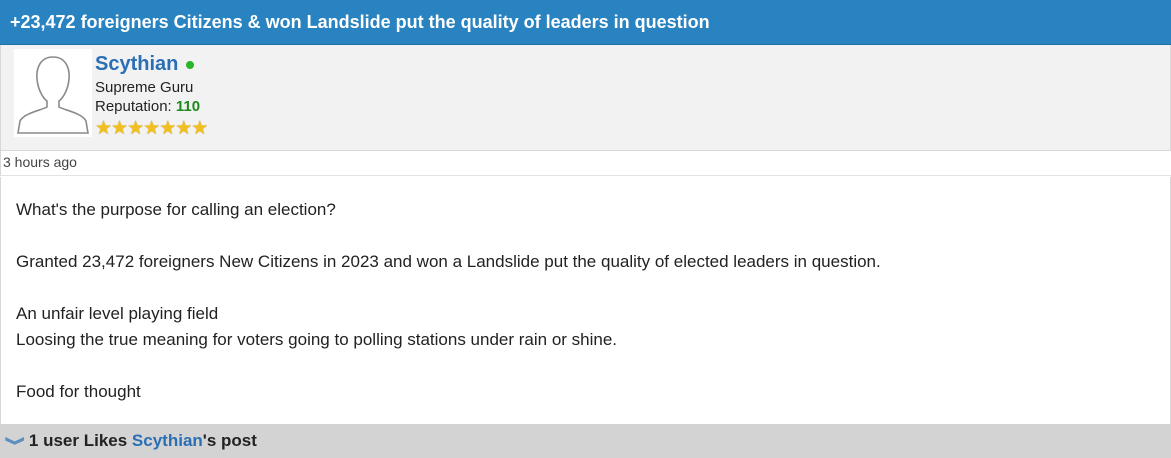 Image resolution: width=1171 pixels, height=458 pixels. I want to click on likes-bar: ❯ 1 user Likes Scythian's post, so click(585, 441).